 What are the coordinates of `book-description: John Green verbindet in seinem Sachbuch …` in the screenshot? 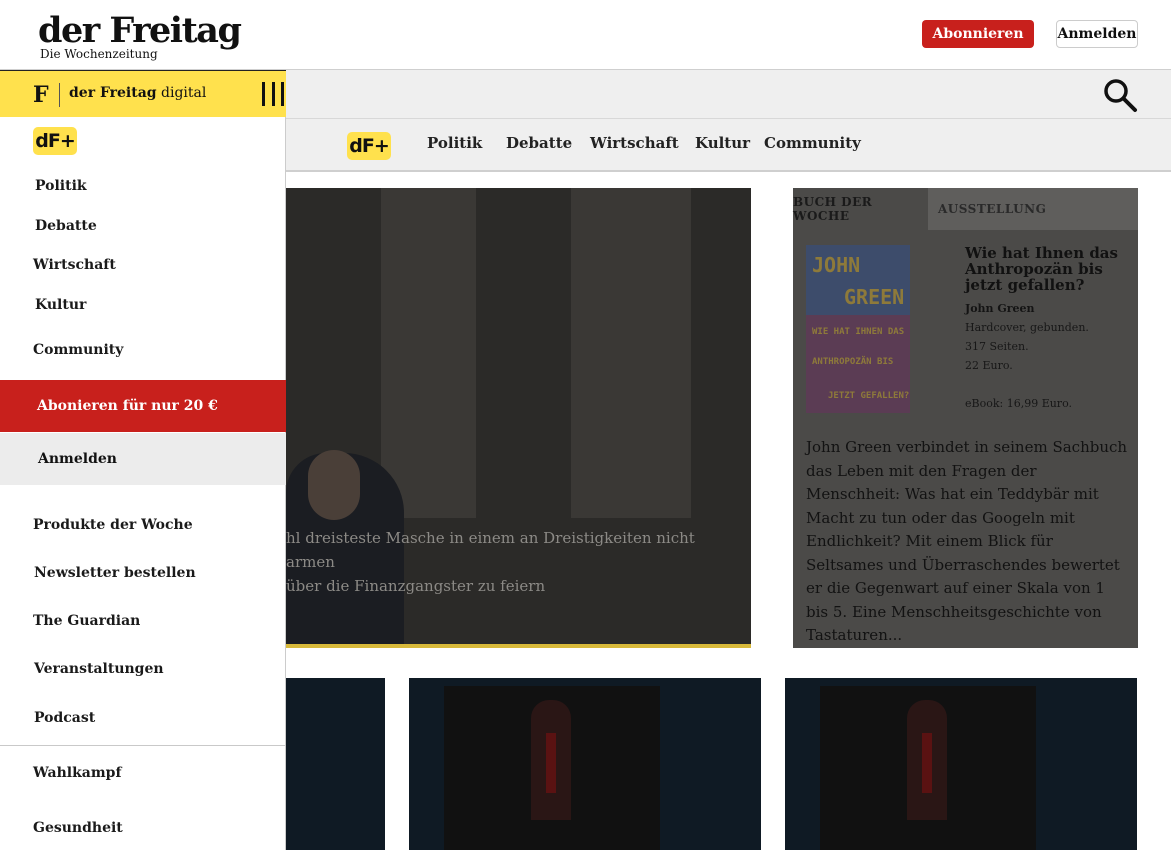 It's located at (967, 541).